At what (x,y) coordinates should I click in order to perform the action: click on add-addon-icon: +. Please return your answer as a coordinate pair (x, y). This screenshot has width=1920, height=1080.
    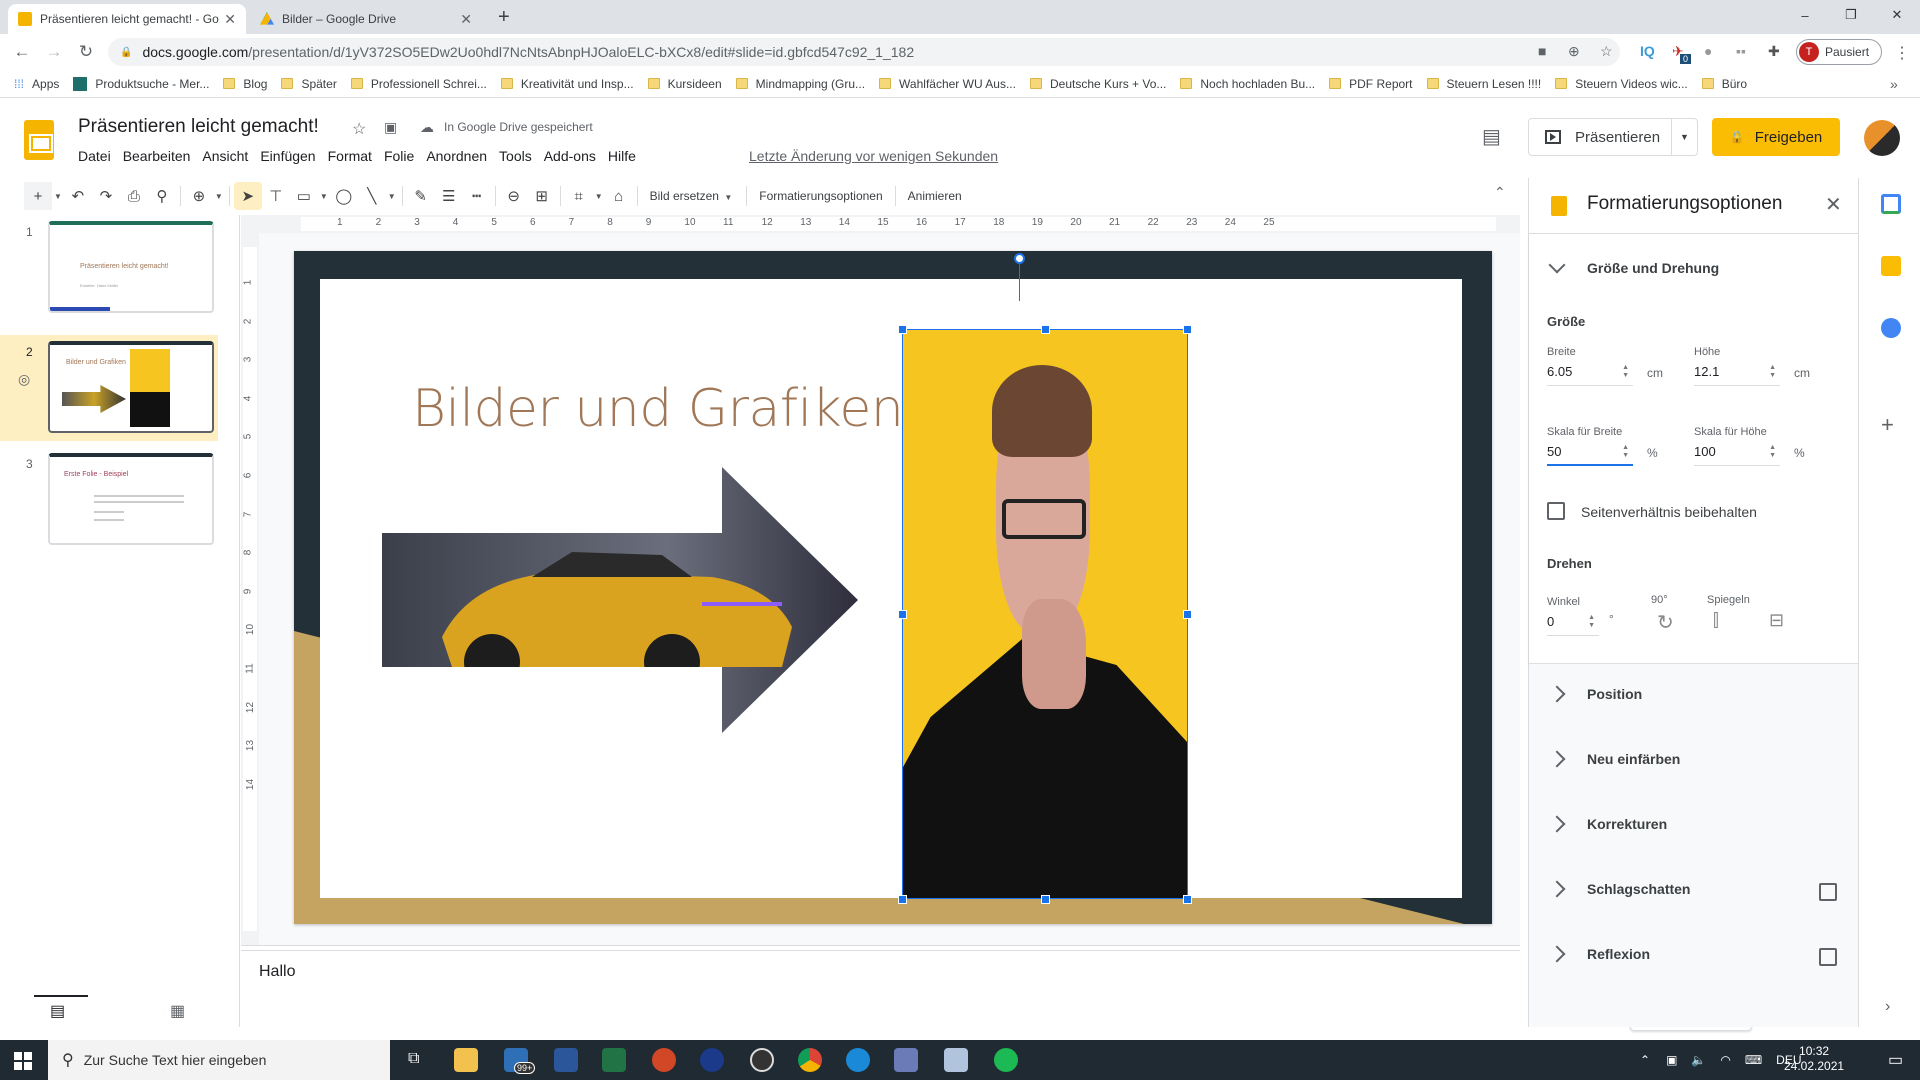
    Looking at the image, I should click on (1887, 425).